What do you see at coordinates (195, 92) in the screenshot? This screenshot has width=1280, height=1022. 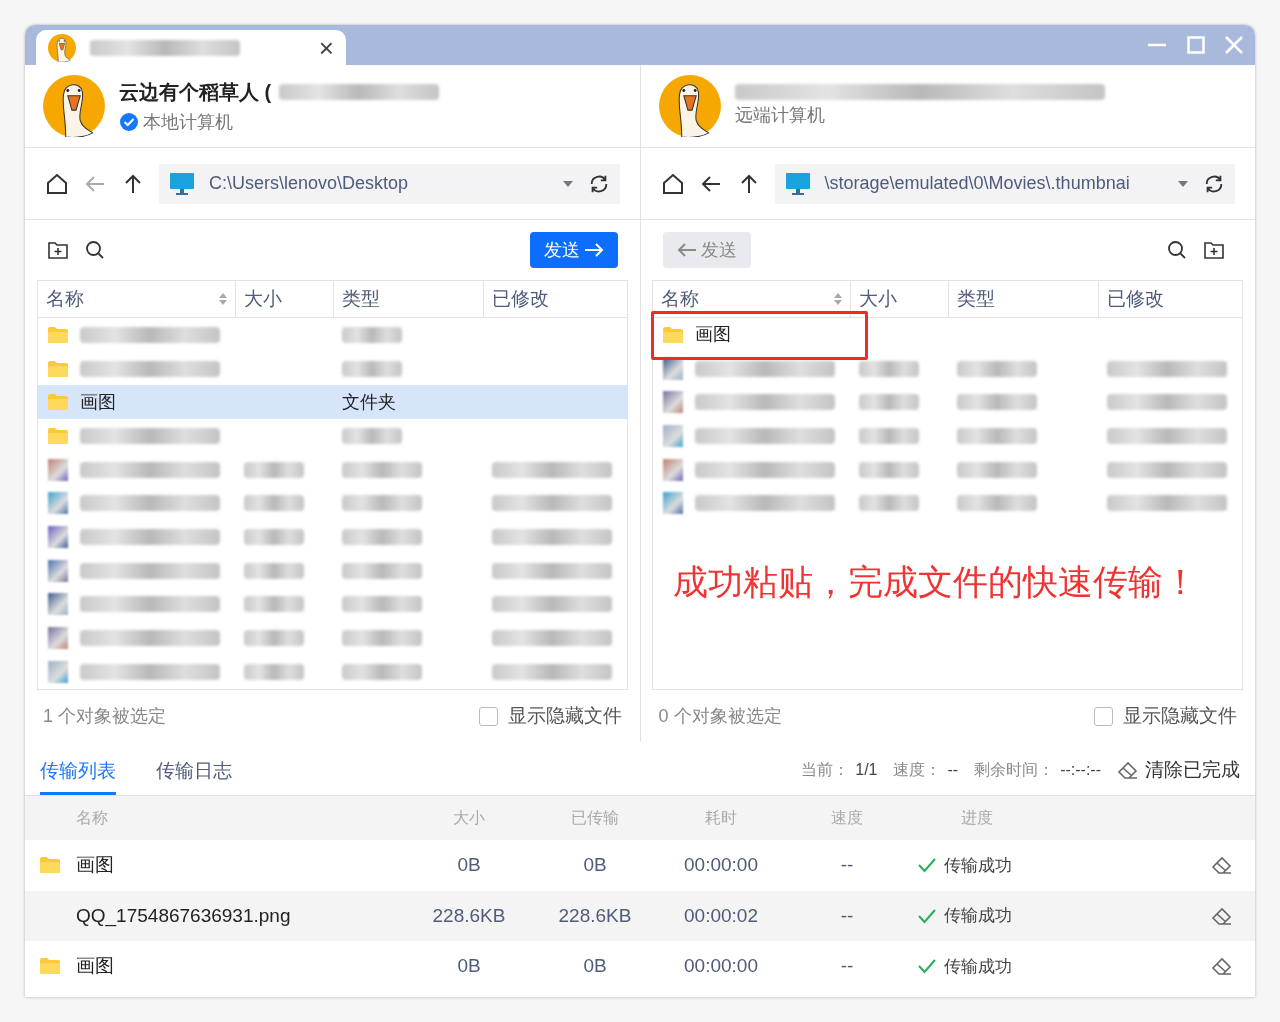 I see `user-name: 云边有个稻草人 (` at bounding box center [195, 92].